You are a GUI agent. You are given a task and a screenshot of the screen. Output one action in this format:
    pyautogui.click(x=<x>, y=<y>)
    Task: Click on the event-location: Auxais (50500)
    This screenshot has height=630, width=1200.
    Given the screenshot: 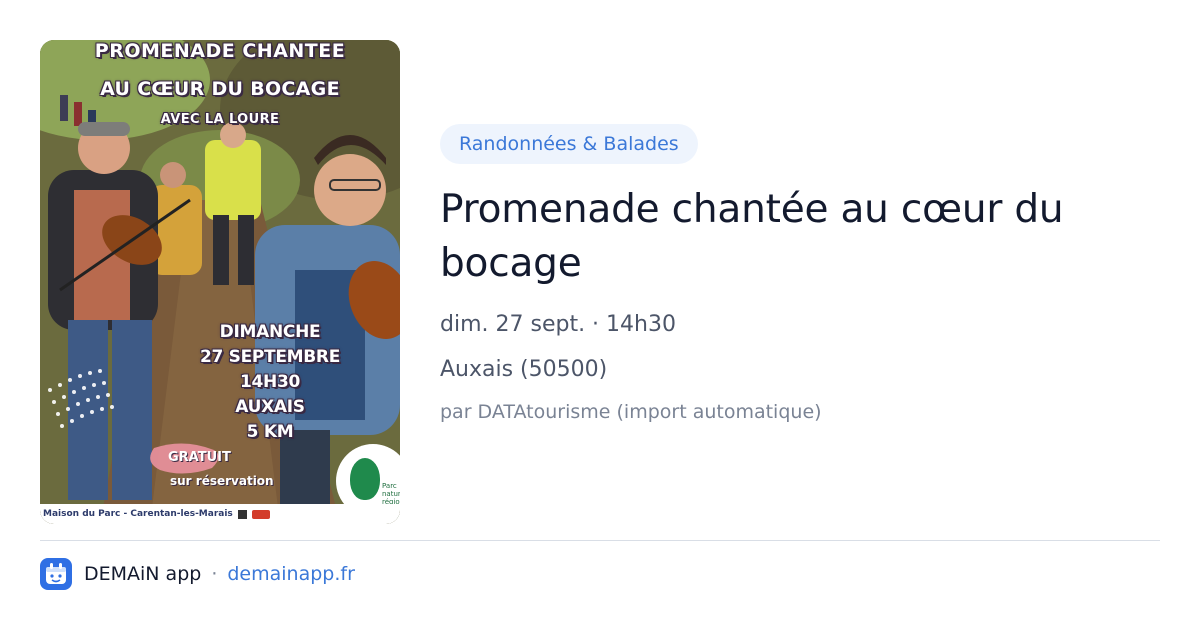 What is the action you would take?
    pyautogui.click(x=524, y=369)
    